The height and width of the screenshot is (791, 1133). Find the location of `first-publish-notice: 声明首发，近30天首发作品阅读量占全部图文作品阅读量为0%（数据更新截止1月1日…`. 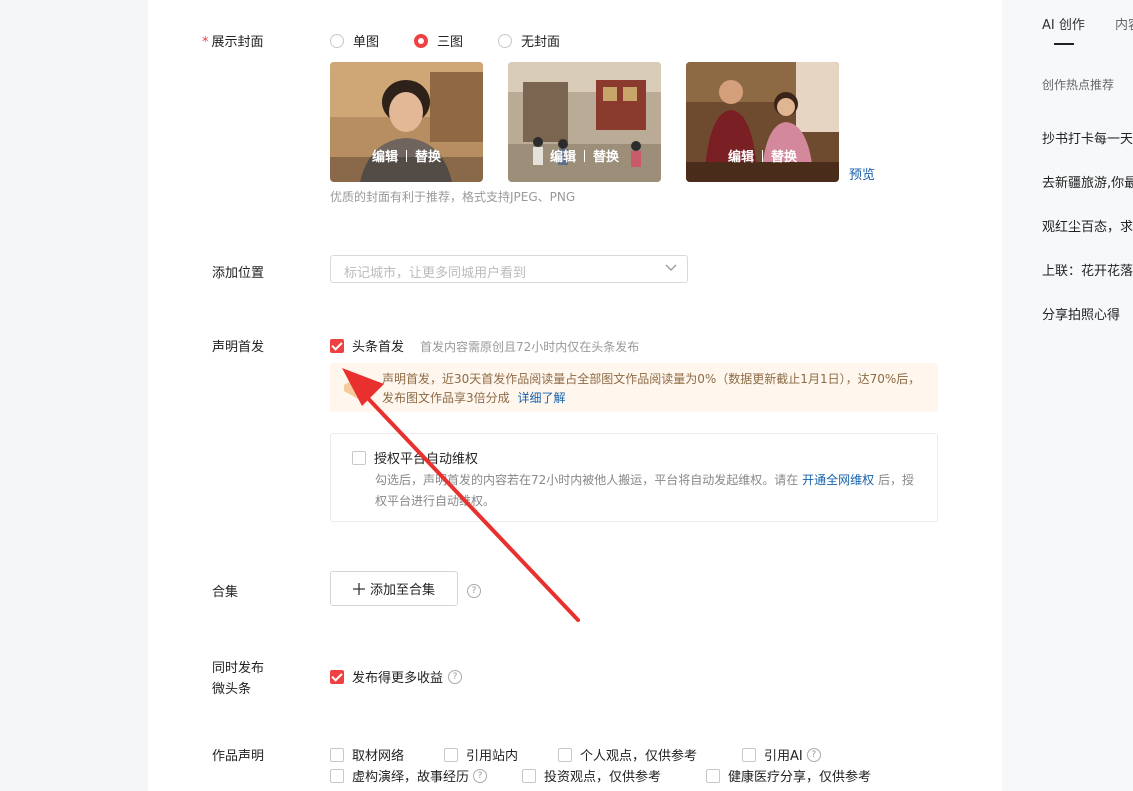

first-publish-notice: 声明首发，近30天首发作品阅读量占全部图文作品阅读量为0%（数据更新截止1月1日… is located at coordinates (634, 387).